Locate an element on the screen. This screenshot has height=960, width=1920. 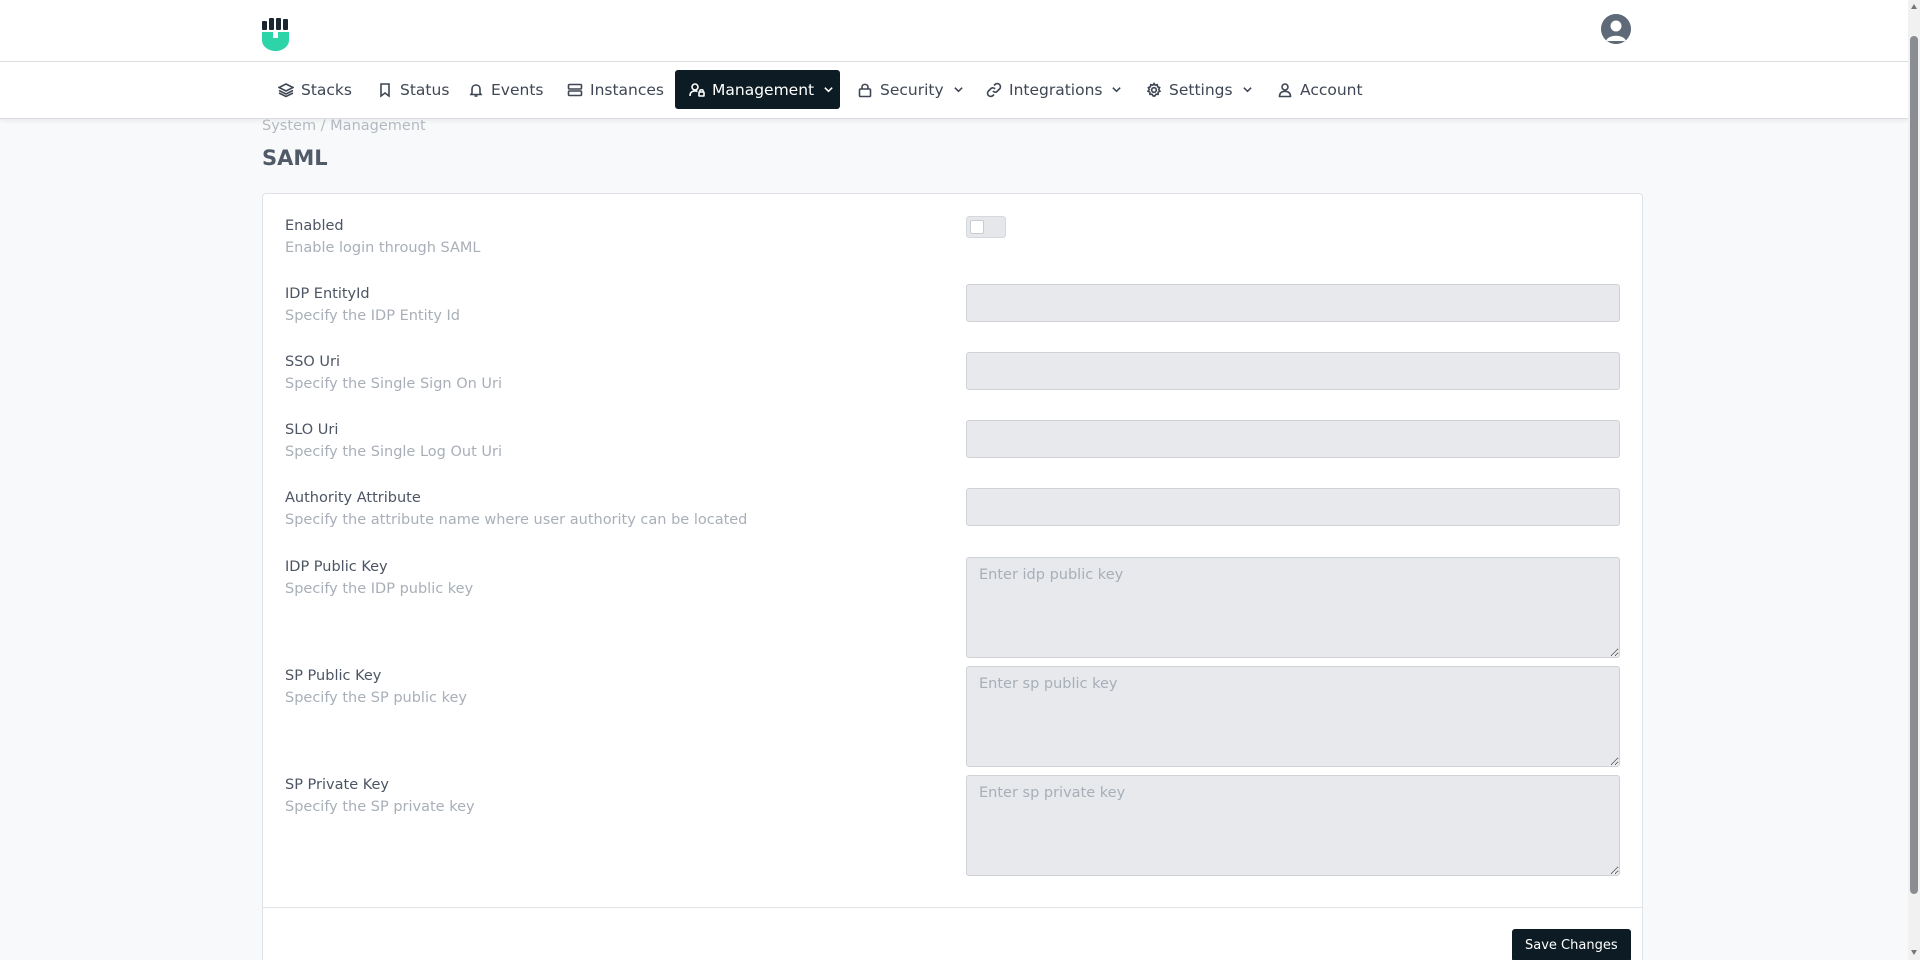
nav-item-label: Settings is located at coordinates (1201, 89).